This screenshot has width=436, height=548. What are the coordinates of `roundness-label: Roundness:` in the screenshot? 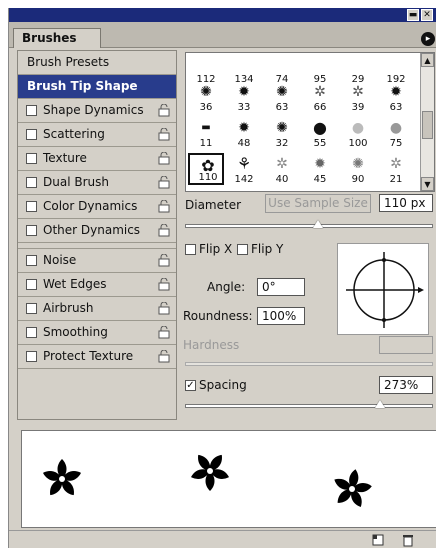 It's located at (218, 316).